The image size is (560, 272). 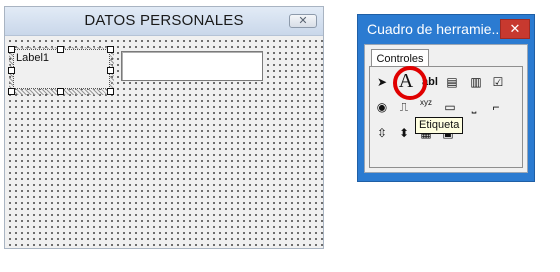 What do you see at coordinates (192, 66) in the screenshot?
I see `textbox-control` at bounding box center [192, 66].